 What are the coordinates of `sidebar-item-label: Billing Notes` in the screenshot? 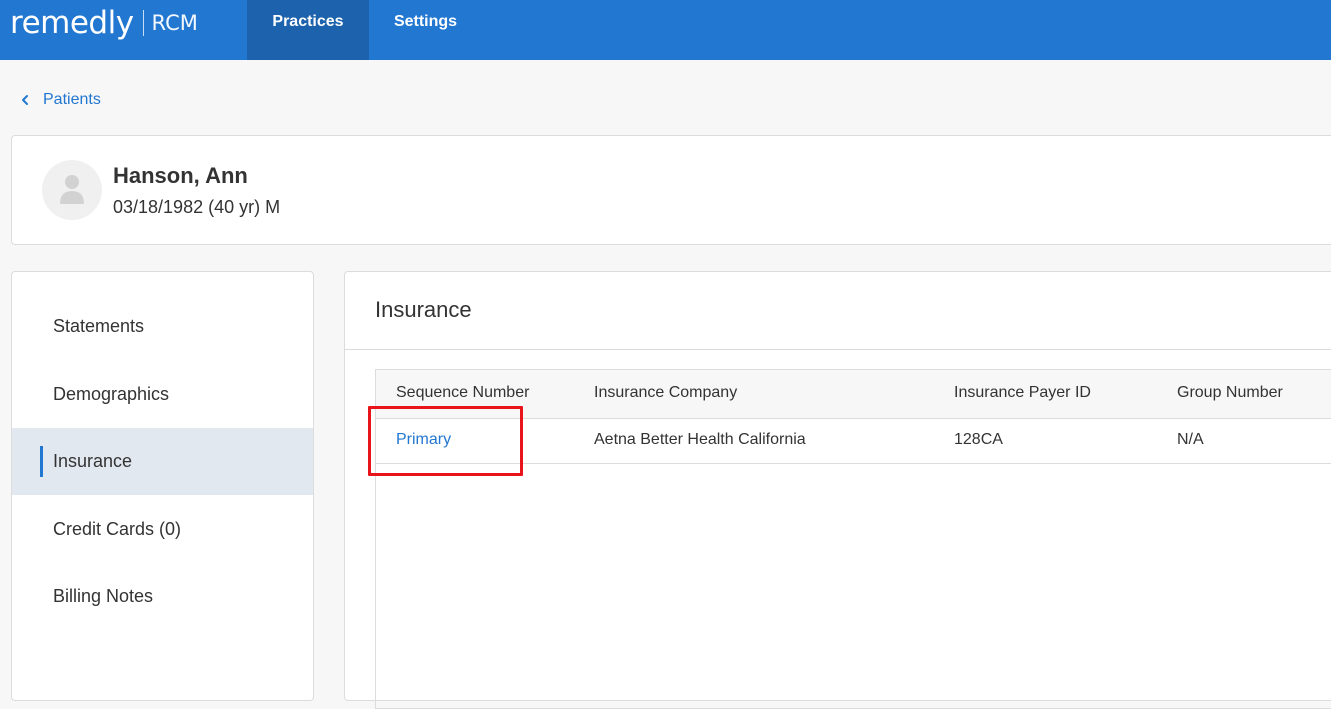 It's located at (103, 596).